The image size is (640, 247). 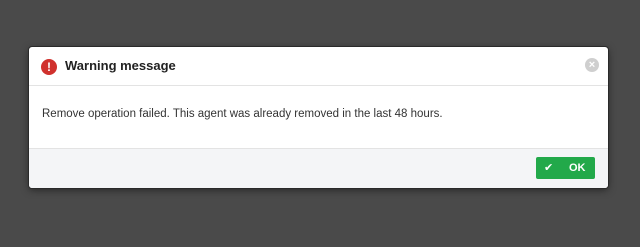 I want to click on warning-icon: !, so click(x=49, y=67).